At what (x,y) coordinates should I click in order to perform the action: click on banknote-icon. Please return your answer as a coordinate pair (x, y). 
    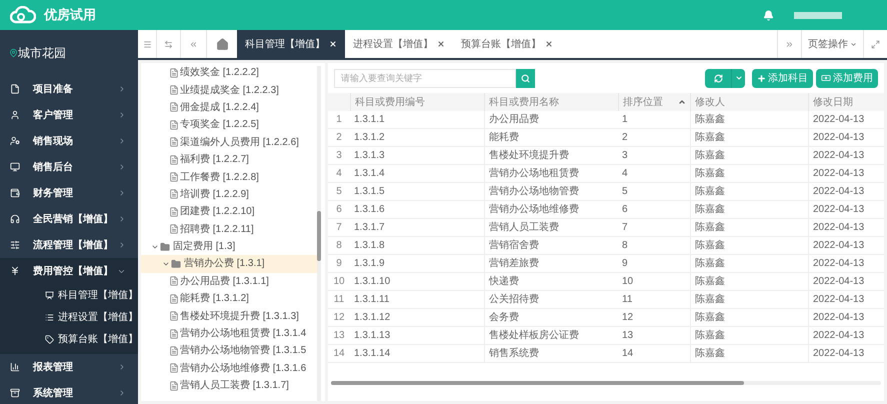
    Looking at the image, I should click on (826, 78).